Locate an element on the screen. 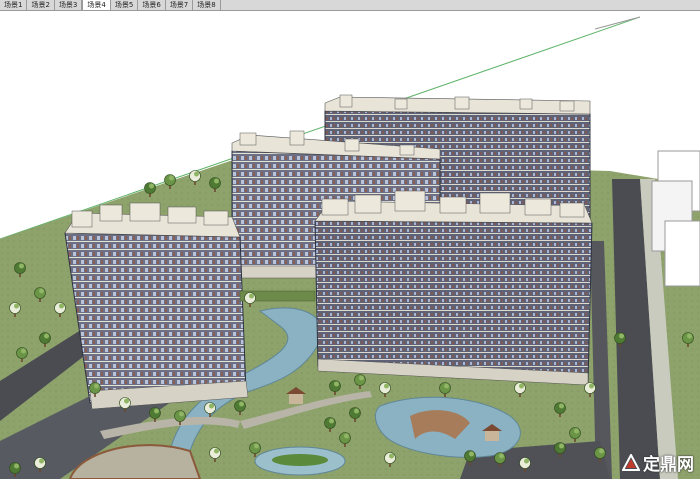 The image size is (700, 479). dingding-logo-icon is located at coordinates (631, 462).